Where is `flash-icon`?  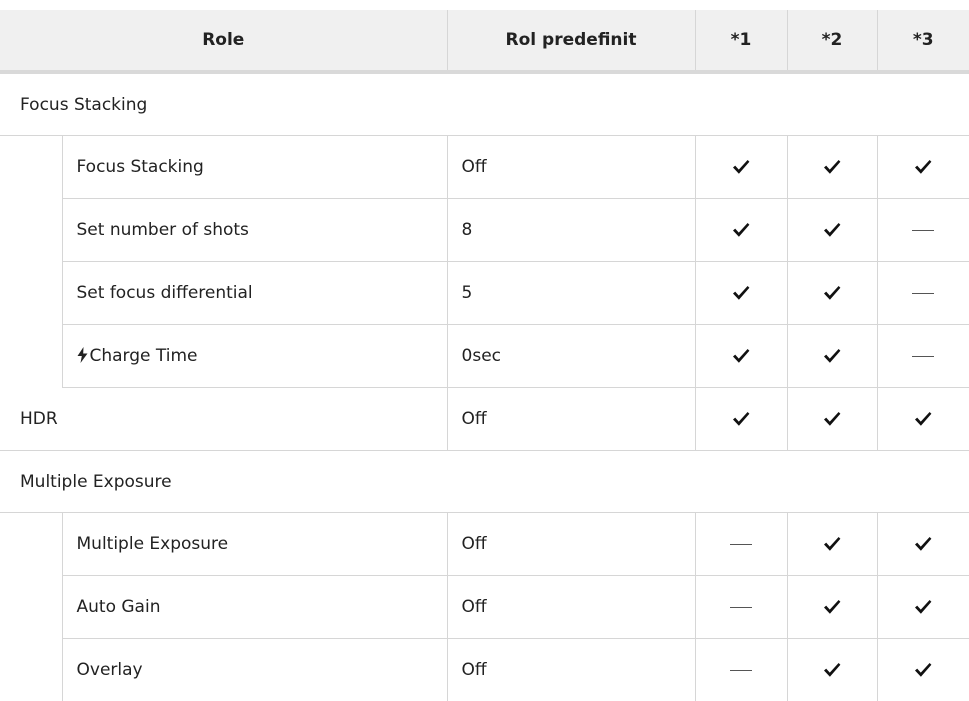
flash-icon is located at coordinates (82, 355).